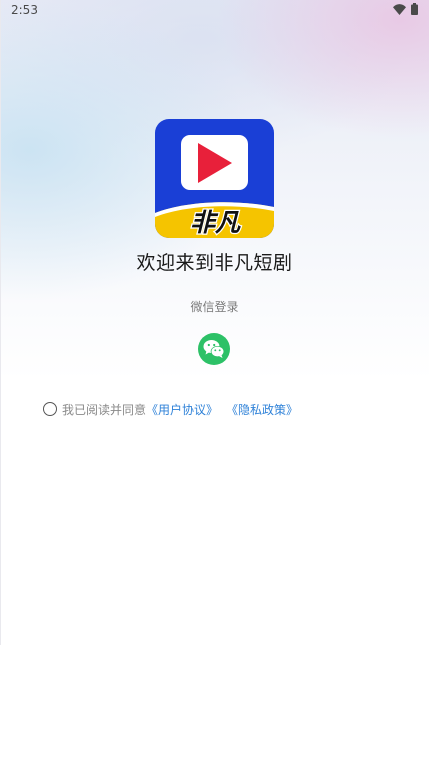 This screenshot has width=429, height=763. Describe the element at coordinates (50, 409) in the screenshot. I see `agree-checkbox` at that location.